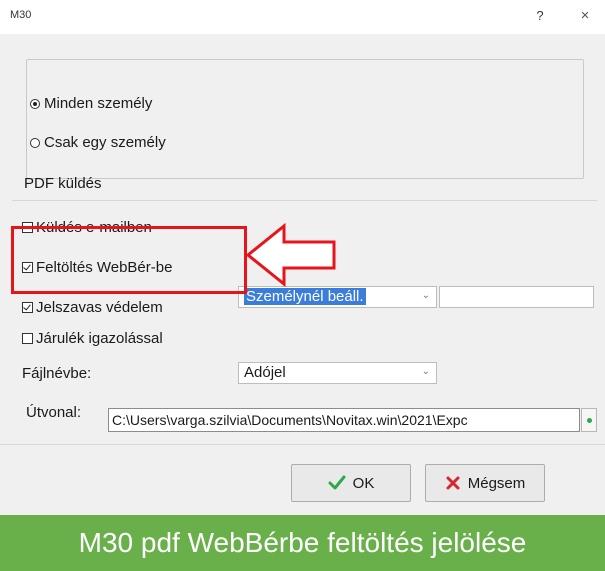 The image size is (605, 571). What do you see at coordinates (302, 444) in the screenshot?
I see `button-divider` at bounding box center [302, 444].